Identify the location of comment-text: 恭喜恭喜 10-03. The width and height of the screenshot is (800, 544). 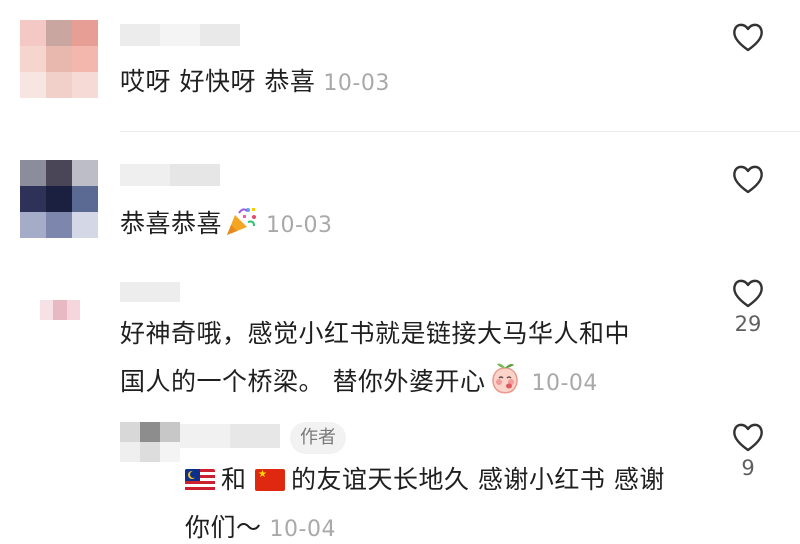
(226, 227).